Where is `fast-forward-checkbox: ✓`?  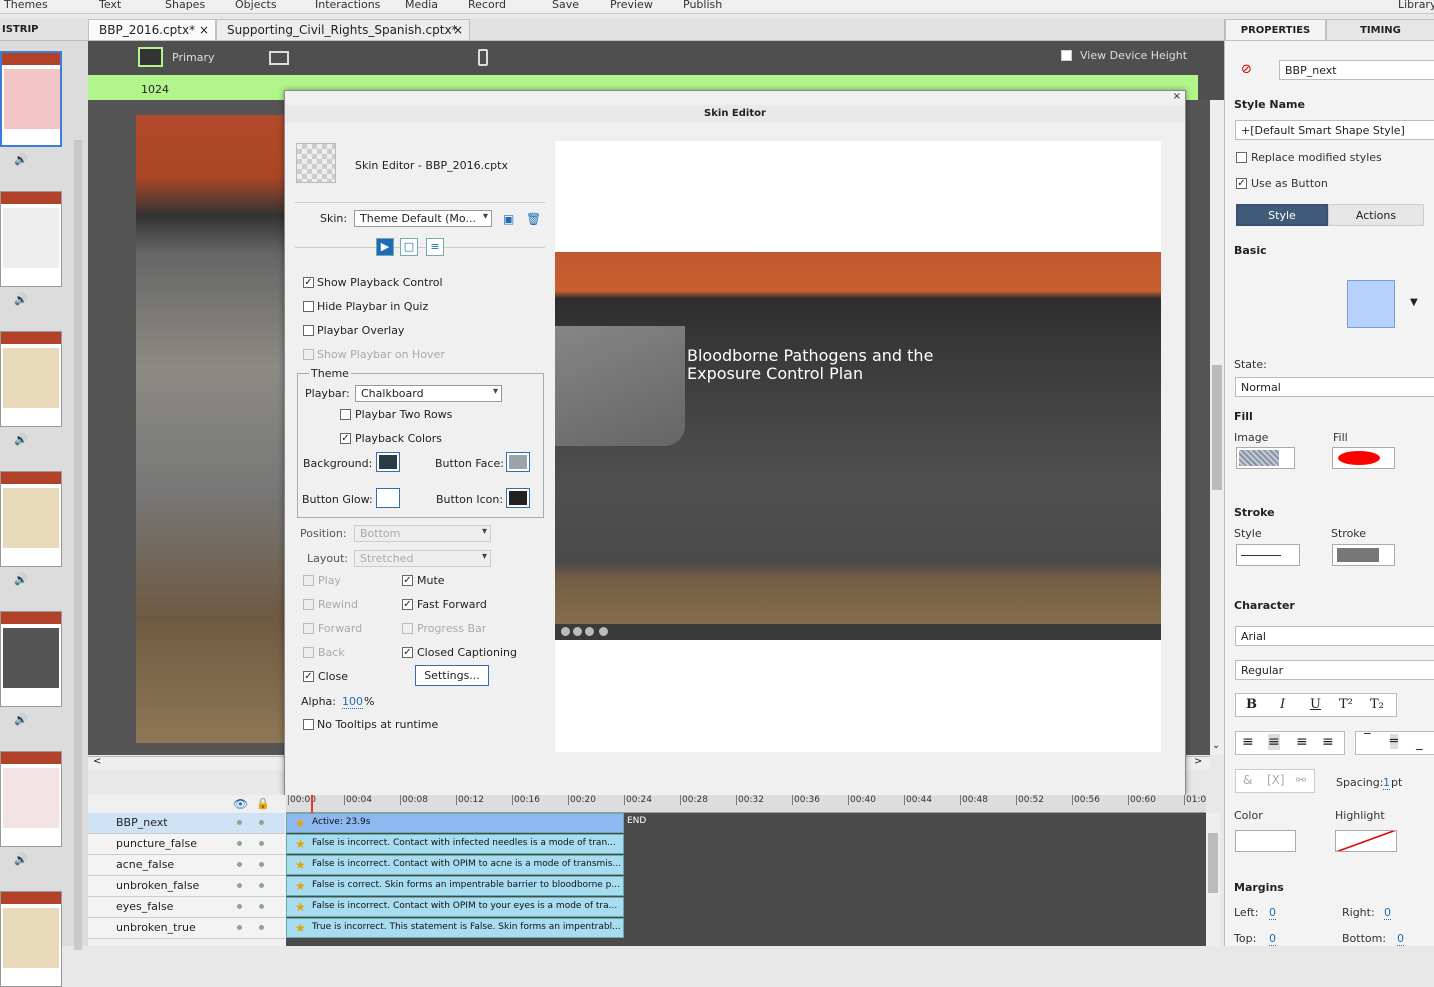 fast-forward-checkbox: ✓ is located at coordinates (407, 604).